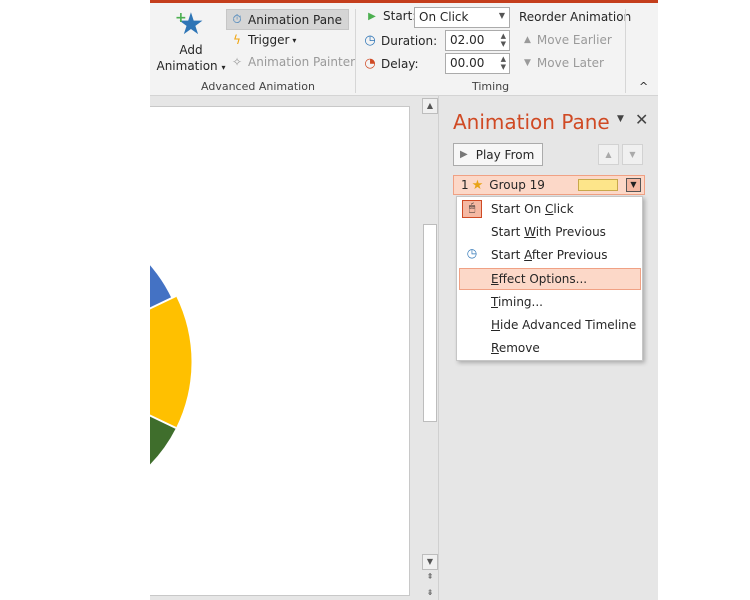 This screenshot has height=600, width=750. I want to click on animation-painter-button: ✧ Animation Painter, so click(292, 62).